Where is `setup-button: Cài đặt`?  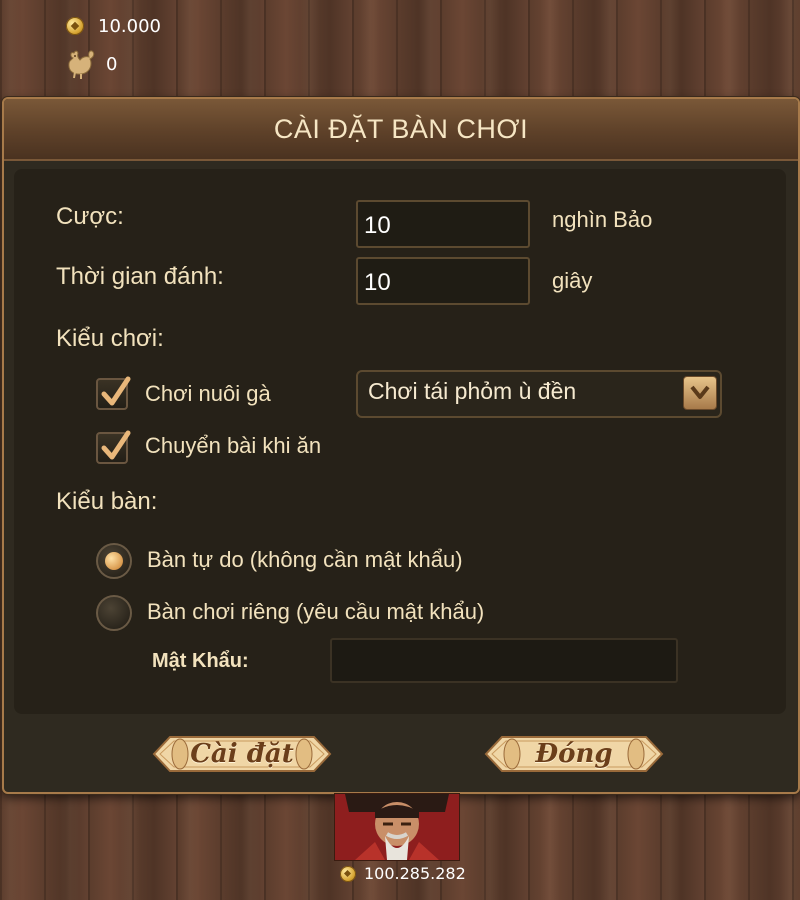 setup-button: Cài đặt is located at coordinates (242, 754).